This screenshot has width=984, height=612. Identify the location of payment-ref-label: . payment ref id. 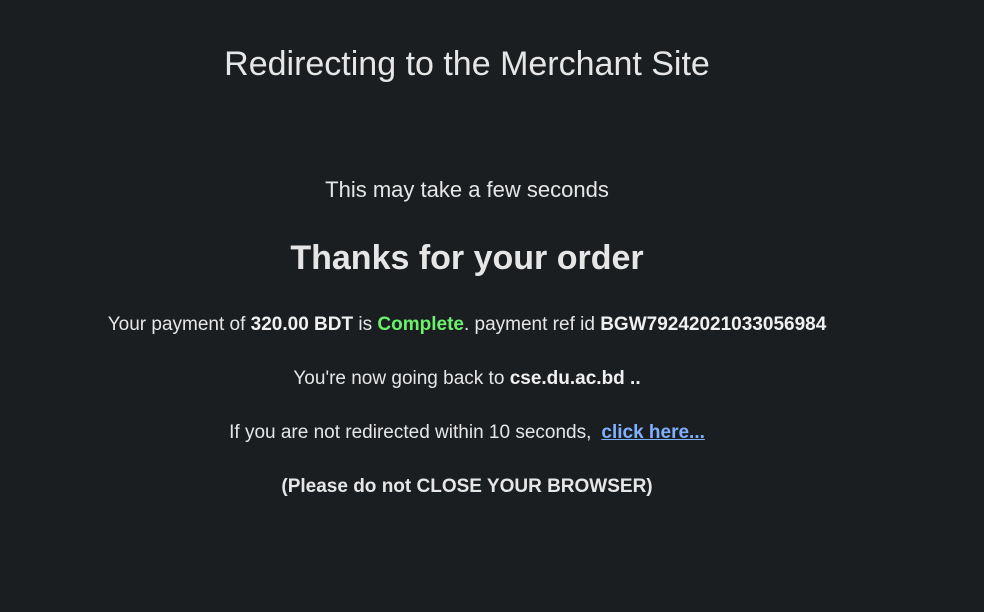
(532, 324).